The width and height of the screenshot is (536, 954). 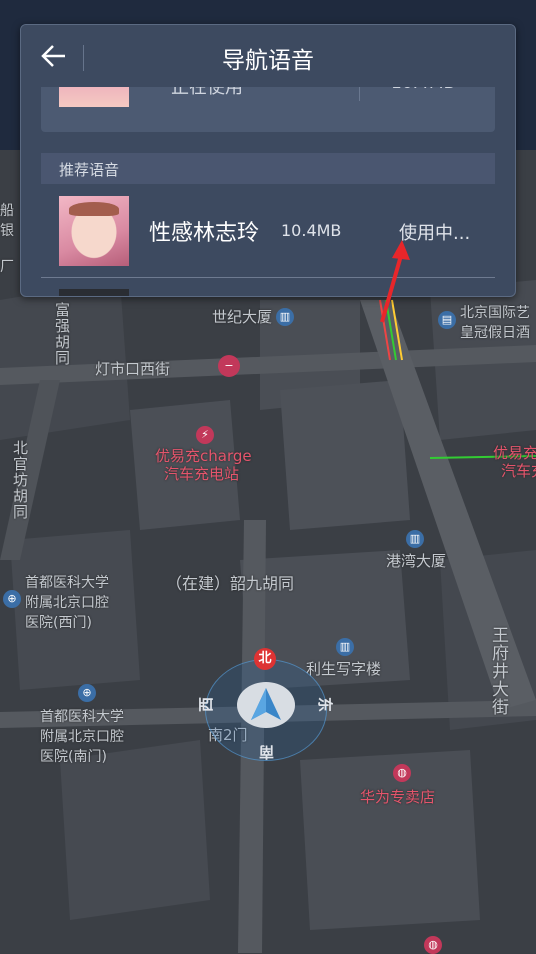 I want to click on page-title: 导航语音, so click(x=268, y=61).